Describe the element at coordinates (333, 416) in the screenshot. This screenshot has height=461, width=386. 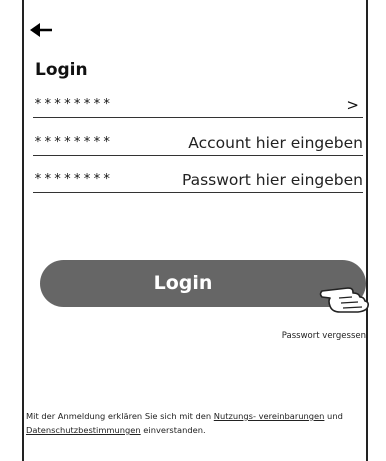
I see `terms-middle: und` at that location.